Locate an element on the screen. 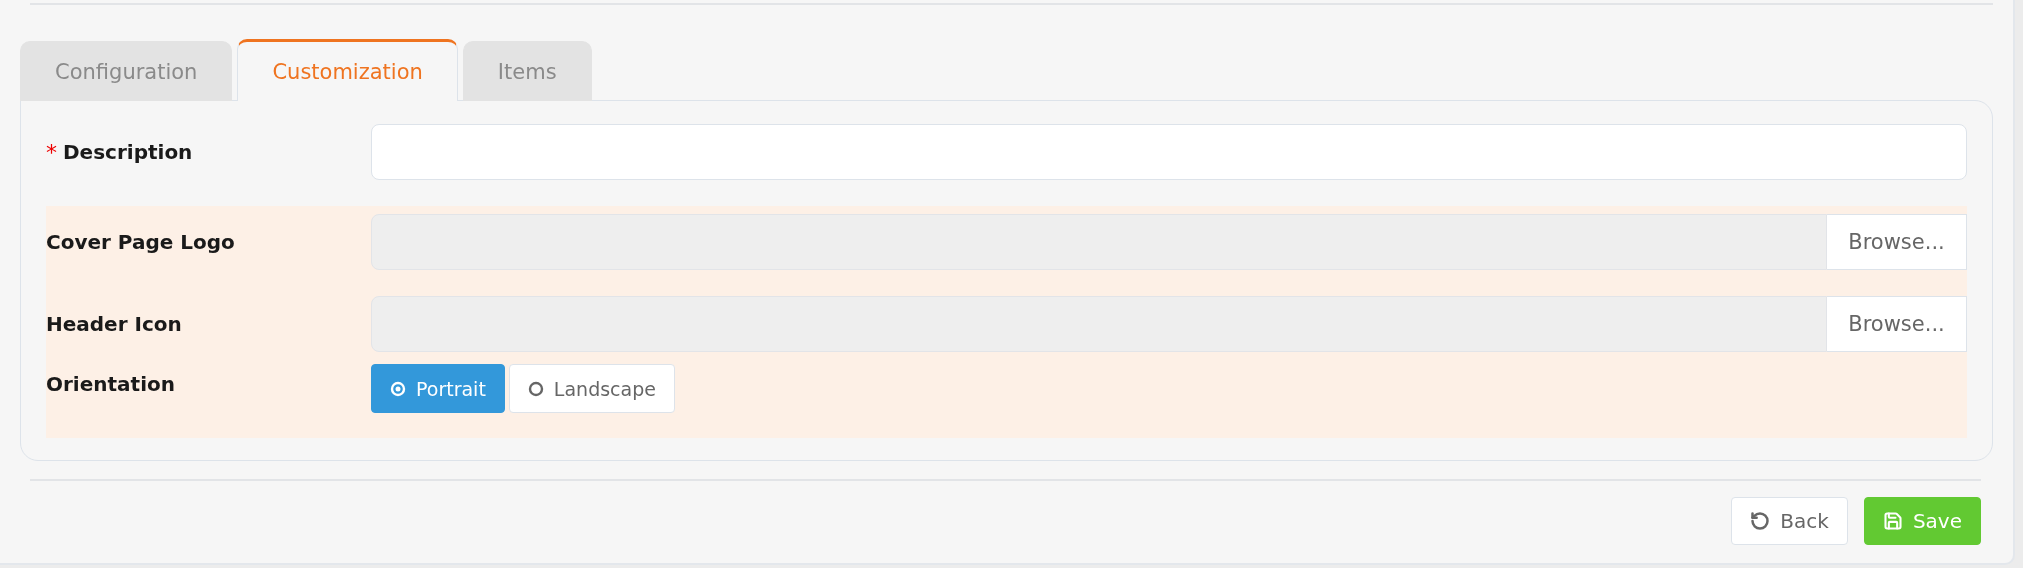 The height and width of the screenshot is (568, 2023). field-label: Header Icon is located at coordinates (114, 324).